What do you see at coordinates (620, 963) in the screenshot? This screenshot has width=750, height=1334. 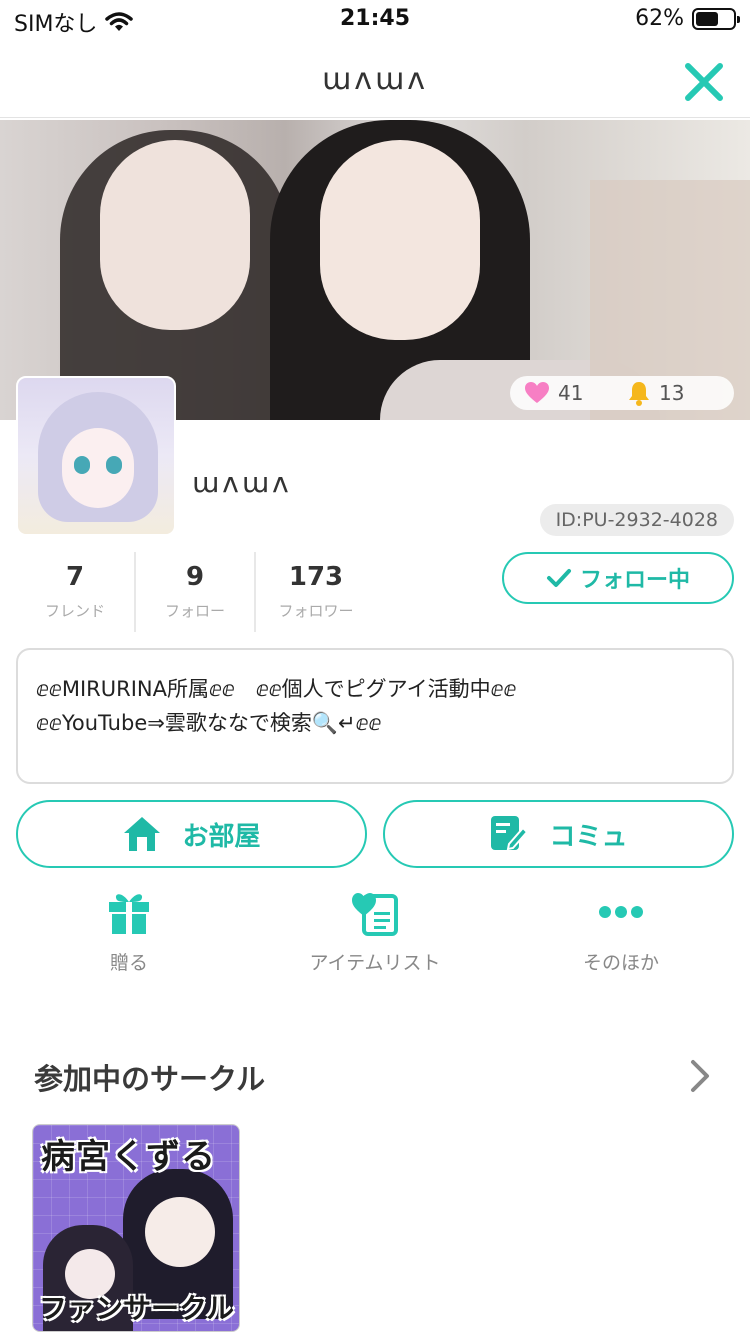 I see `more-label: そのほか` at bounding box center [620, 963].